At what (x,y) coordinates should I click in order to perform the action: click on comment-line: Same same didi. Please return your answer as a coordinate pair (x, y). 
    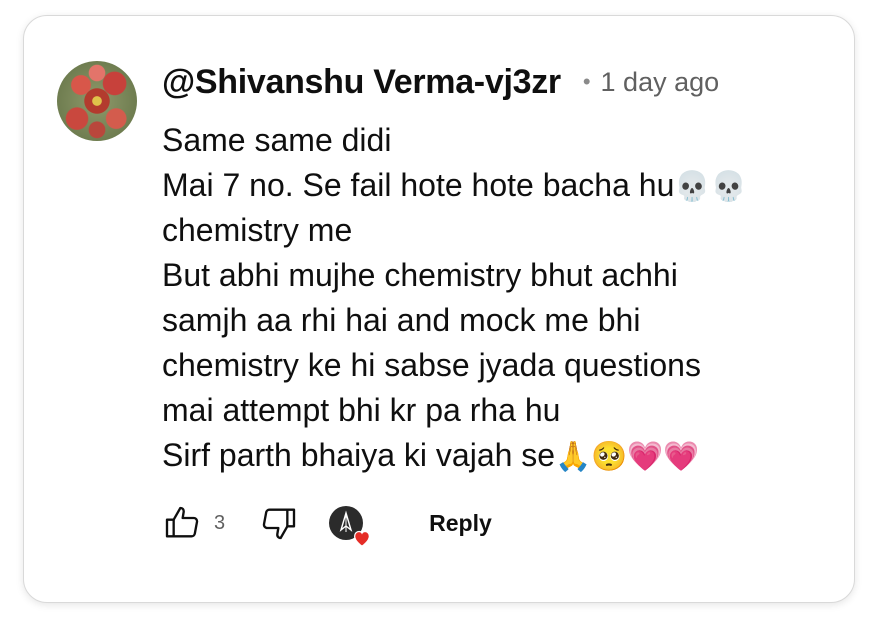
    Looking at the image, I should click on (277, 140).